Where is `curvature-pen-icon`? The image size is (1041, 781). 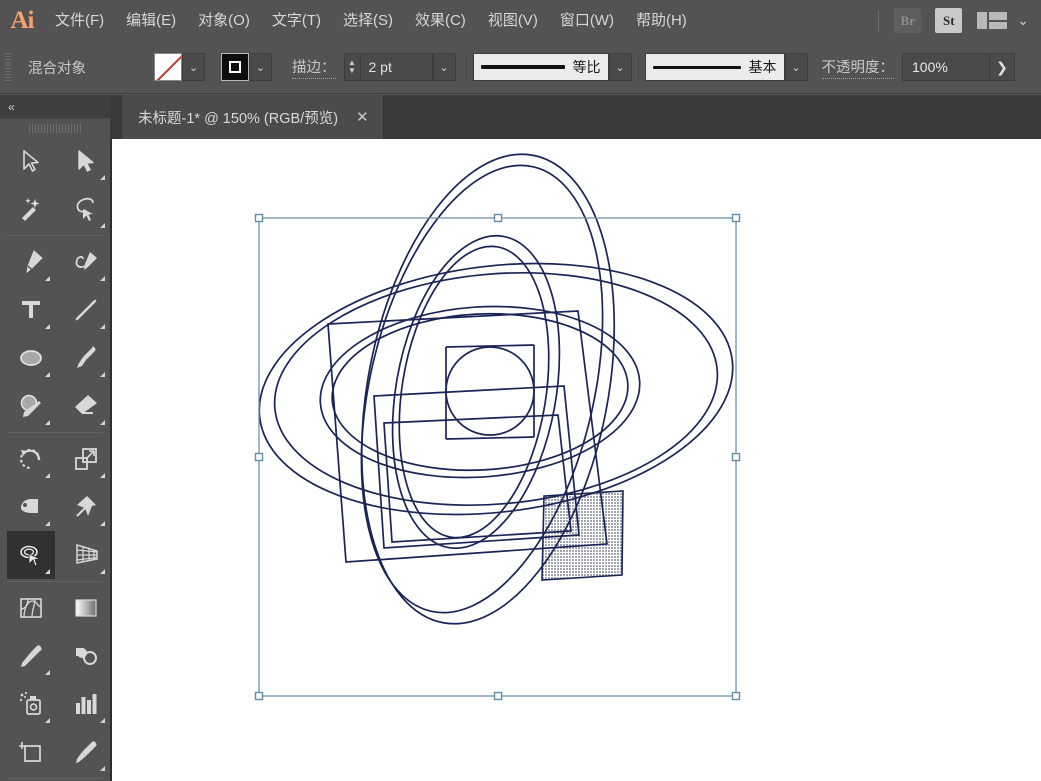
curvature-pen-icon is located at coordinates (86, 261).